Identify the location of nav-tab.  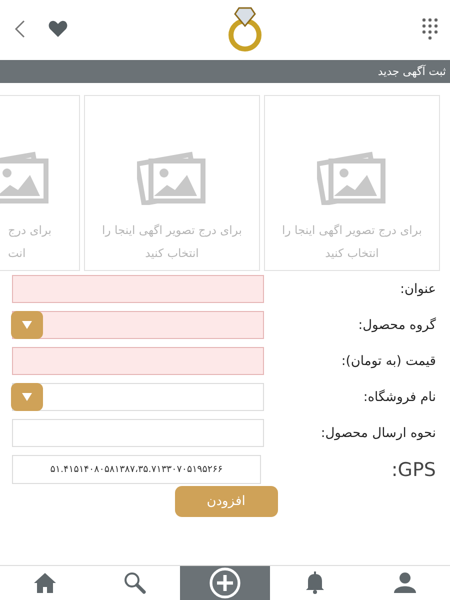
(225, 583).